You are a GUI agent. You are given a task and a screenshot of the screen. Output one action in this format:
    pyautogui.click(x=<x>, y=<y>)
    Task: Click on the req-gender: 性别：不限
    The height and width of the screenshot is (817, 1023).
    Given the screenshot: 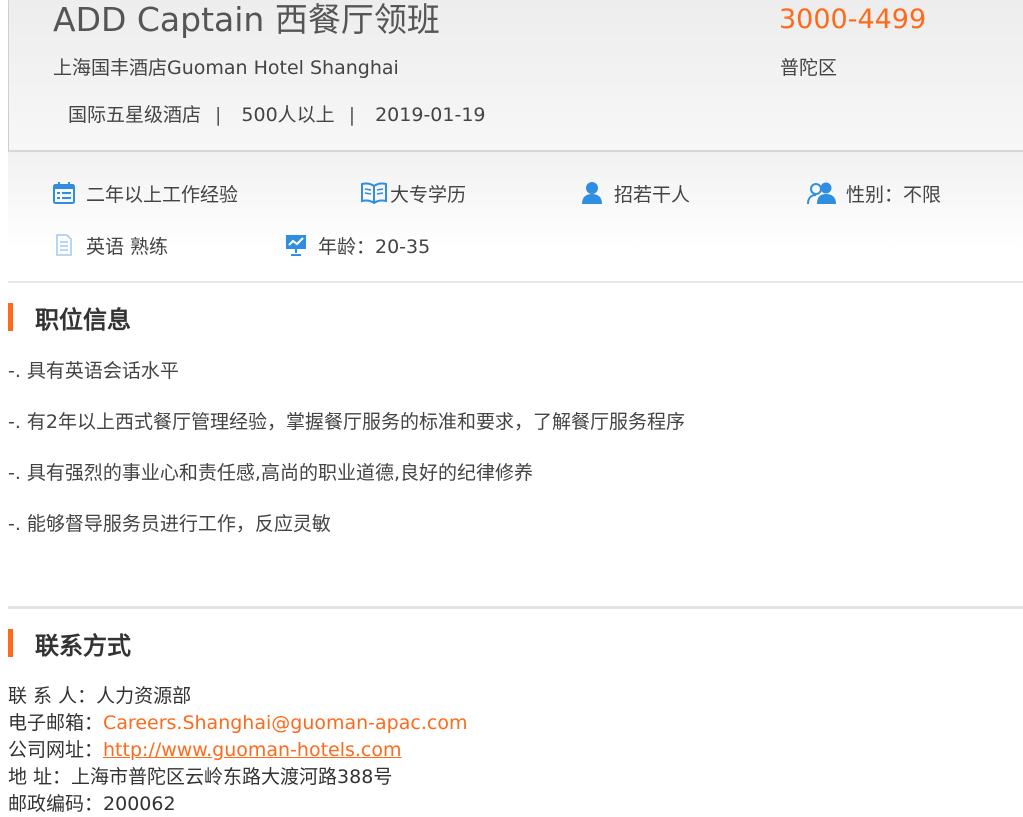 What is the action you would take?
    pyautogui.click(x=873, y=193)
    